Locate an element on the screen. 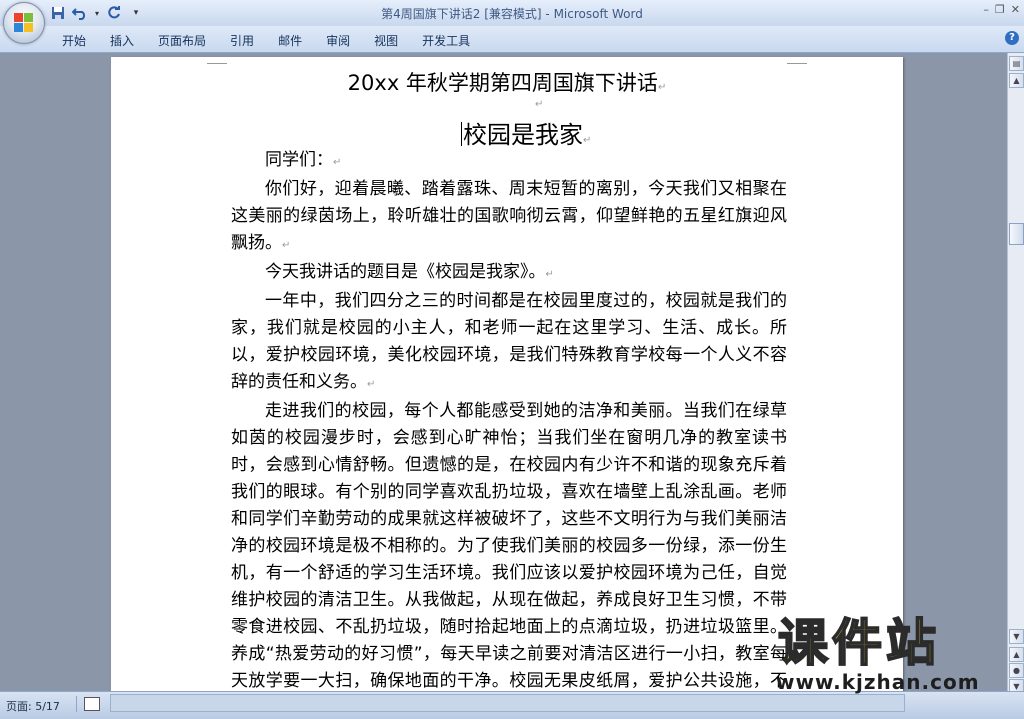 Image resolution: width=1024 pixels, height=719 pixels. help-icon: ? is located at coordinates (1012, 38).